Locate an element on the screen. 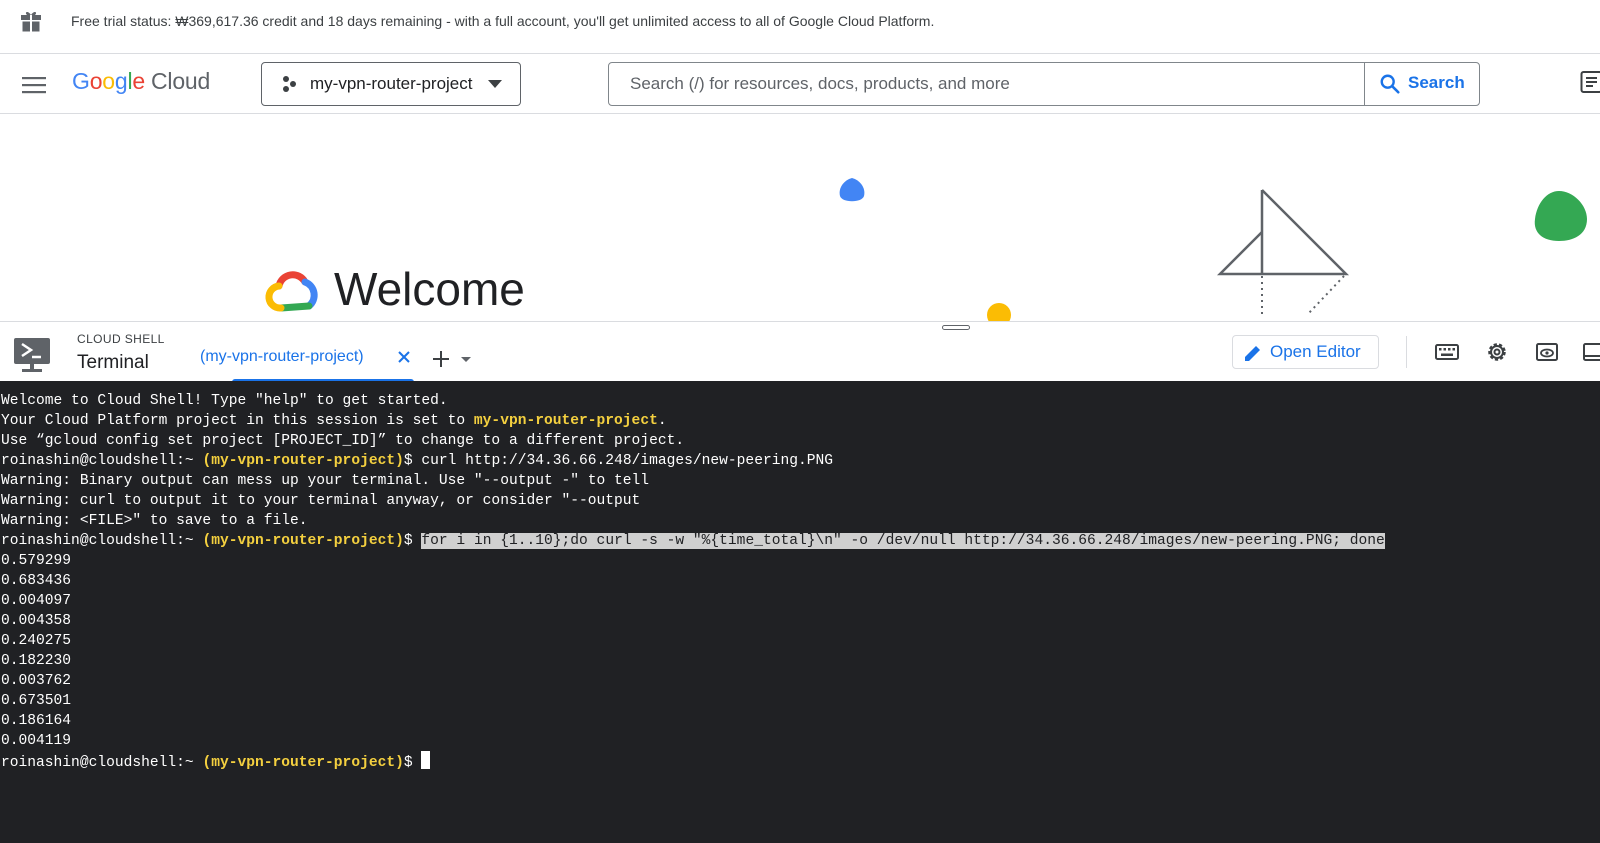 The height and width of the screenshot is (843, 1600). timing-line: 0.003762 is located at coordinates (36, 681).